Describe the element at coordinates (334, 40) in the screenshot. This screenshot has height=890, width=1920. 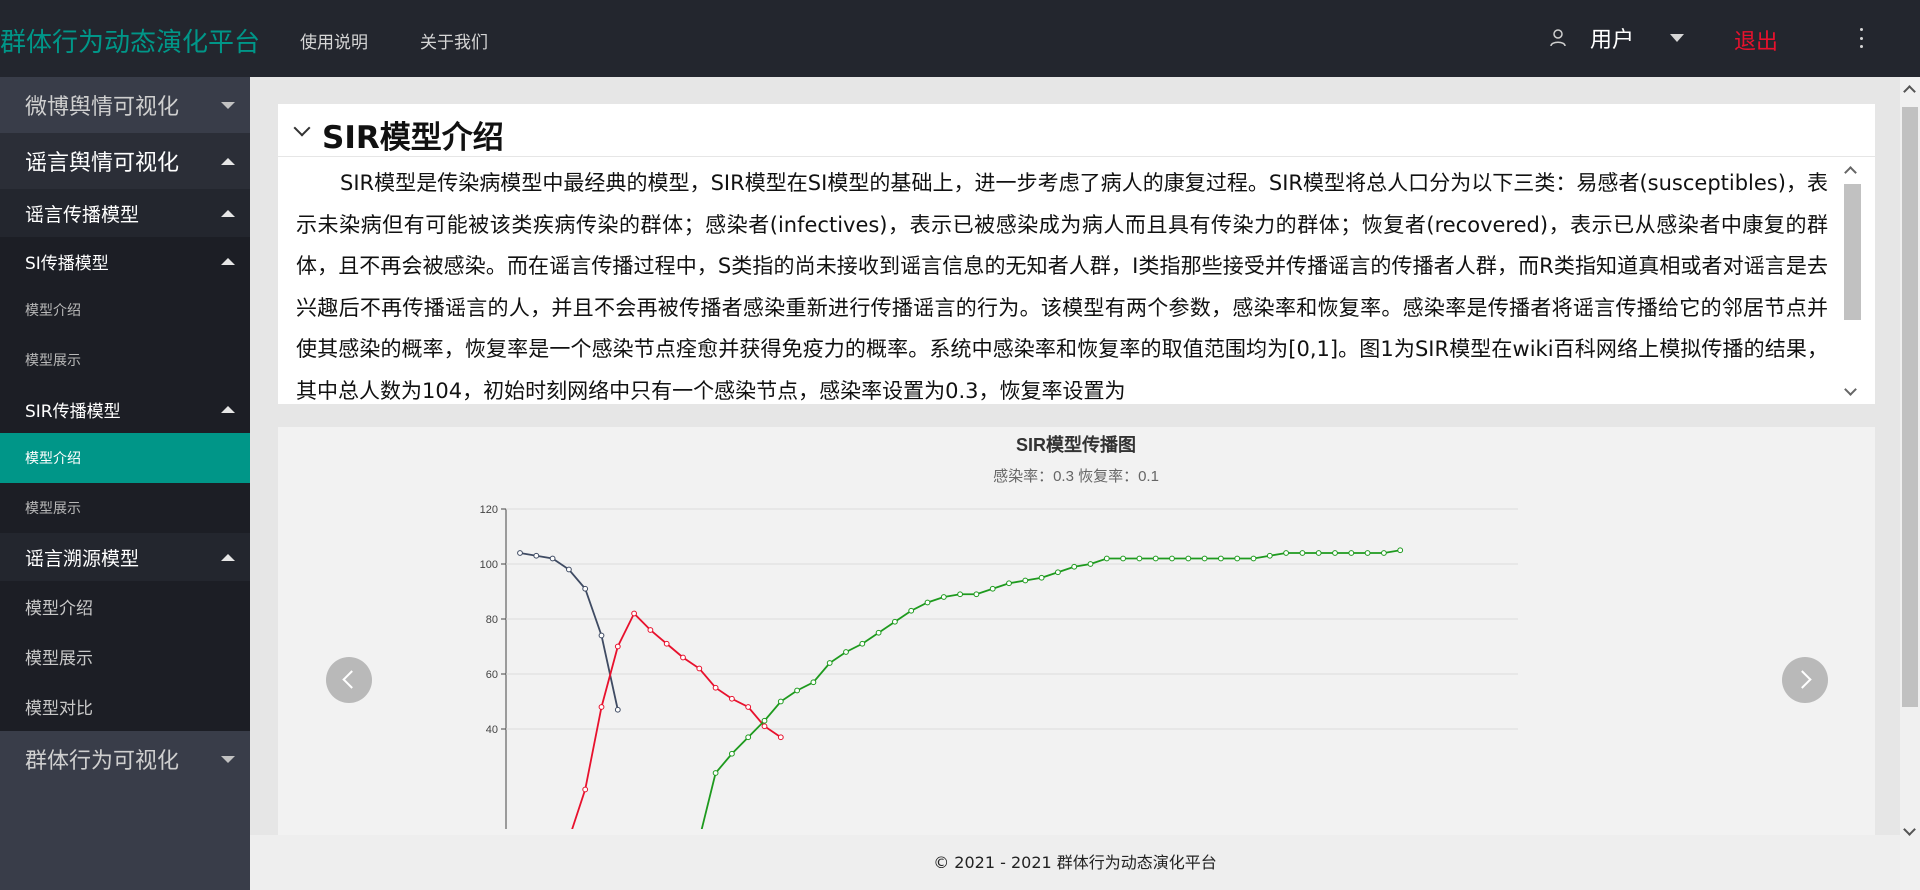
I see `nav-usage-link: 使用说明` at that location.